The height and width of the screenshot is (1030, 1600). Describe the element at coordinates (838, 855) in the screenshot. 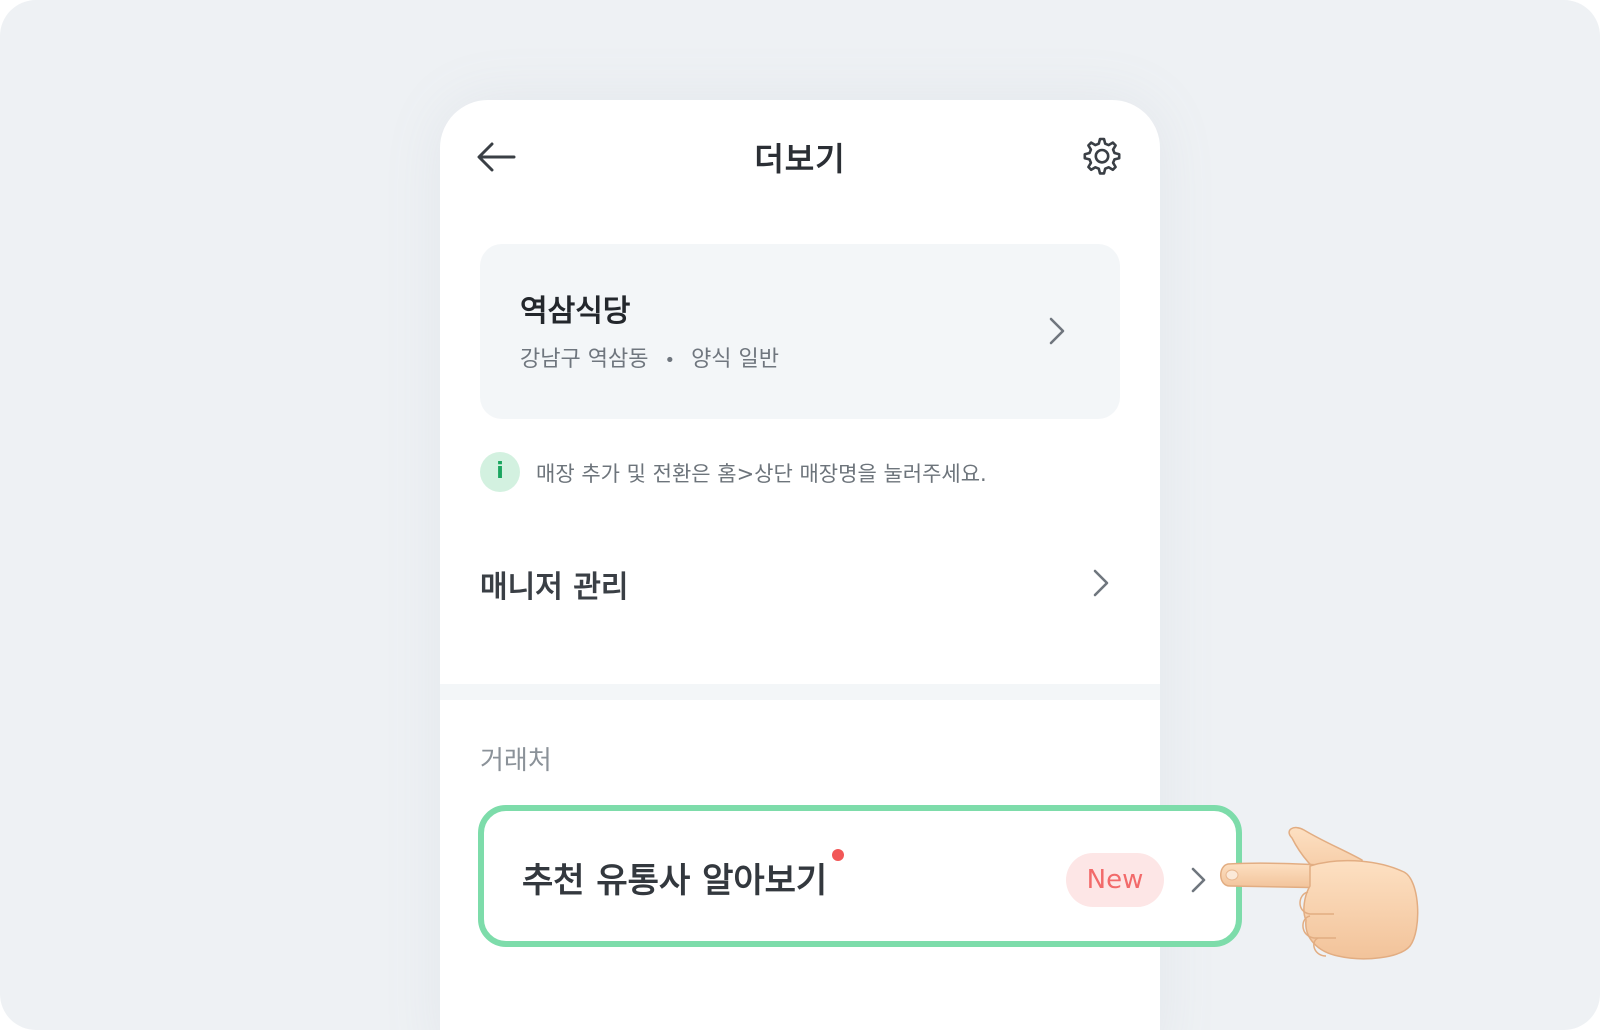

I see `notification-dot` at that location.